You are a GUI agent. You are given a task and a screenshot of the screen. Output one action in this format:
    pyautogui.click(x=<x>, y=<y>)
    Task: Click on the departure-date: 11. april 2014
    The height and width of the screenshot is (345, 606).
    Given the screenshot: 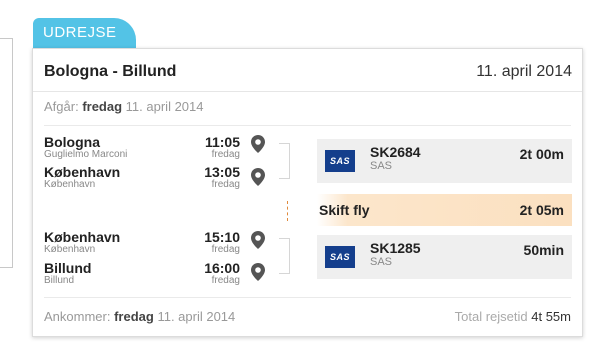 What is the action you would take?
    pyautogui.click(x=164, y=106)
    